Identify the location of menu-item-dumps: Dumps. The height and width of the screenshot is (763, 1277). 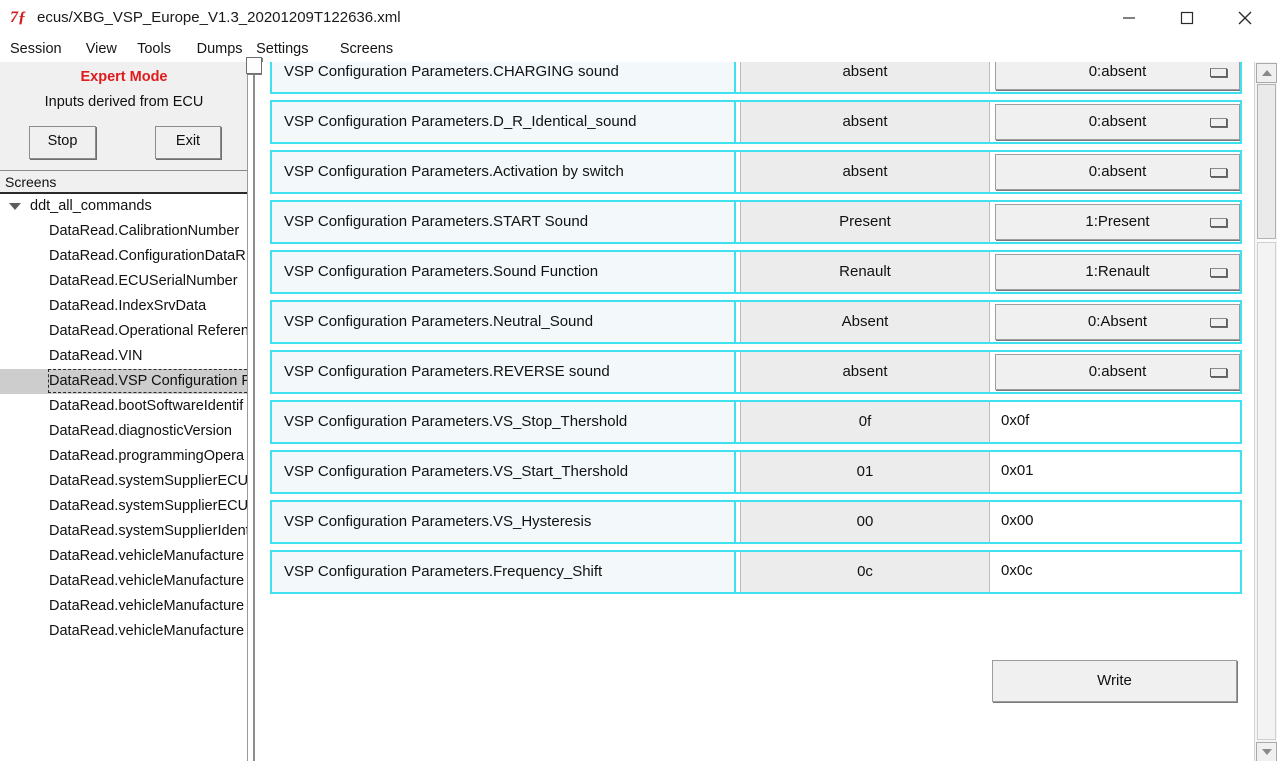
(220, 49).